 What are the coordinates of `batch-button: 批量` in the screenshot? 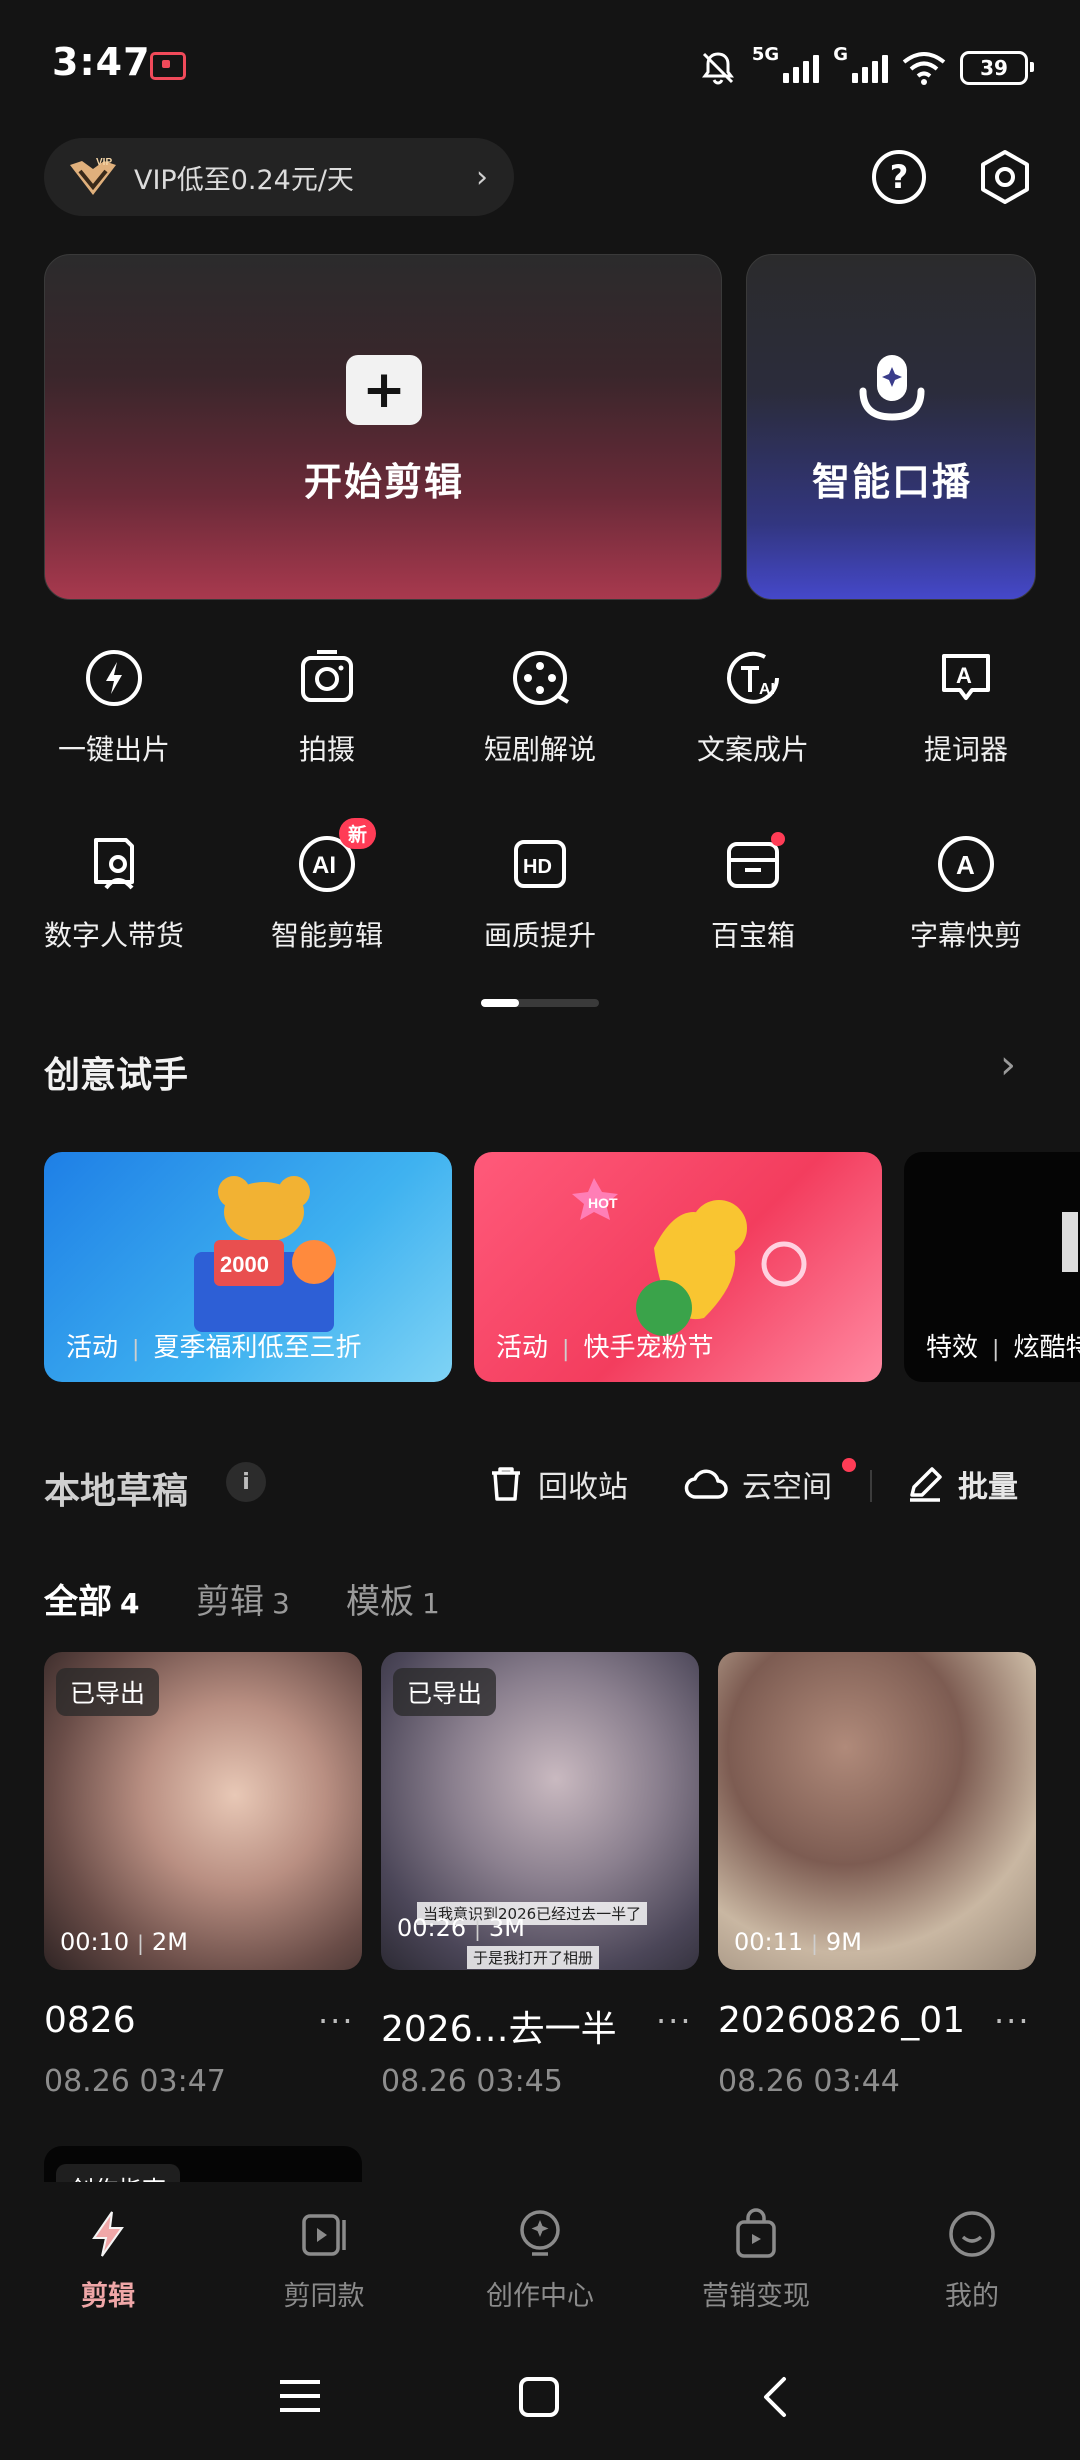 It's located at (962, 1484).